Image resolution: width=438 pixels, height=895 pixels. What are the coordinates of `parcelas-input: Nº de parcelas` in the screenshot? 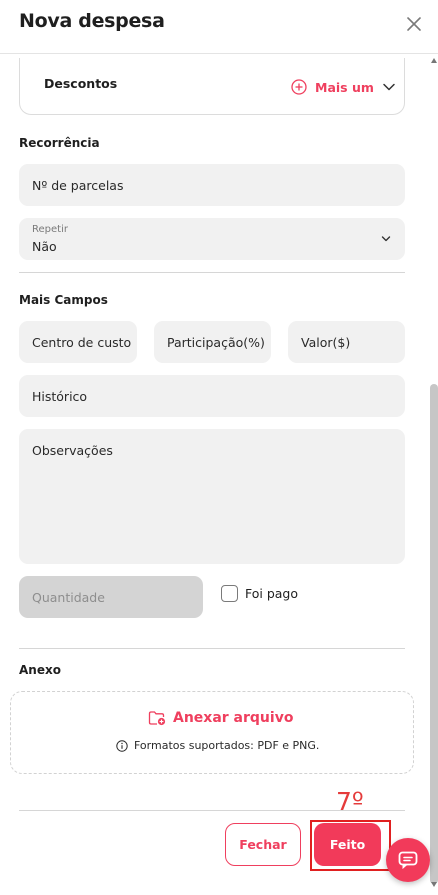 It's located at (212, 185).